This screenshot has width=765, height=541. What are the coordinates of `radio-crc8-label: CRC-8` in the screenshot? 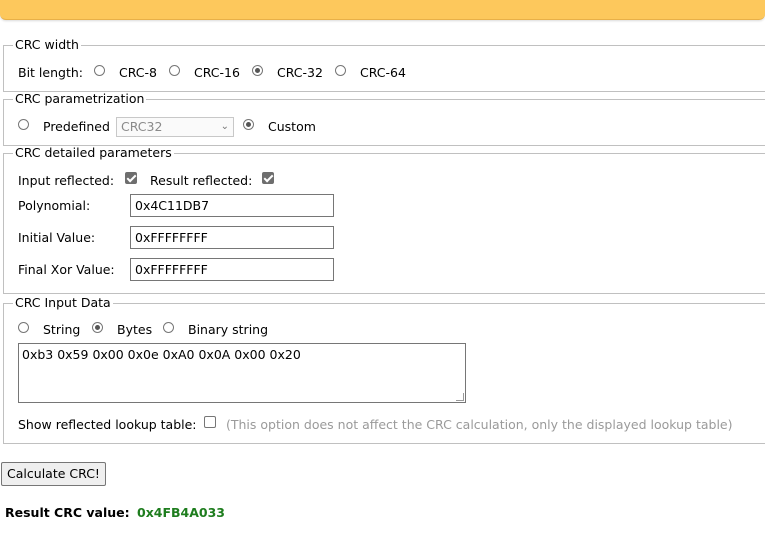 It's located at (138, 72).